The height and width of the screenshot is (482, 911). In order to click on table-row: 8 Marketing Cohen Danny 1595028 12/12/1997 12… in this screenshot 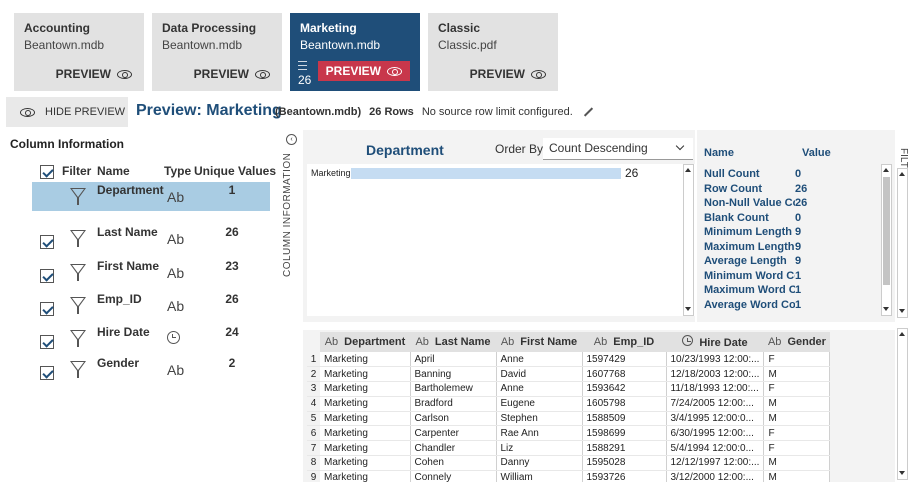, I will do `click(569, 463)`.